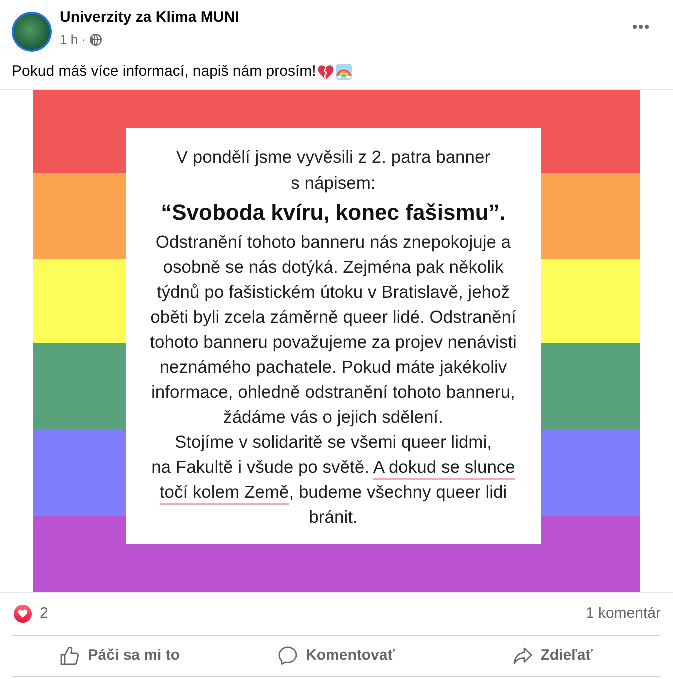 The width and height of the screenshot is (673, 679). Describe the element at coordinates (552, 656) in the screenshot. I see `share-button: Zdieľať` at that location.